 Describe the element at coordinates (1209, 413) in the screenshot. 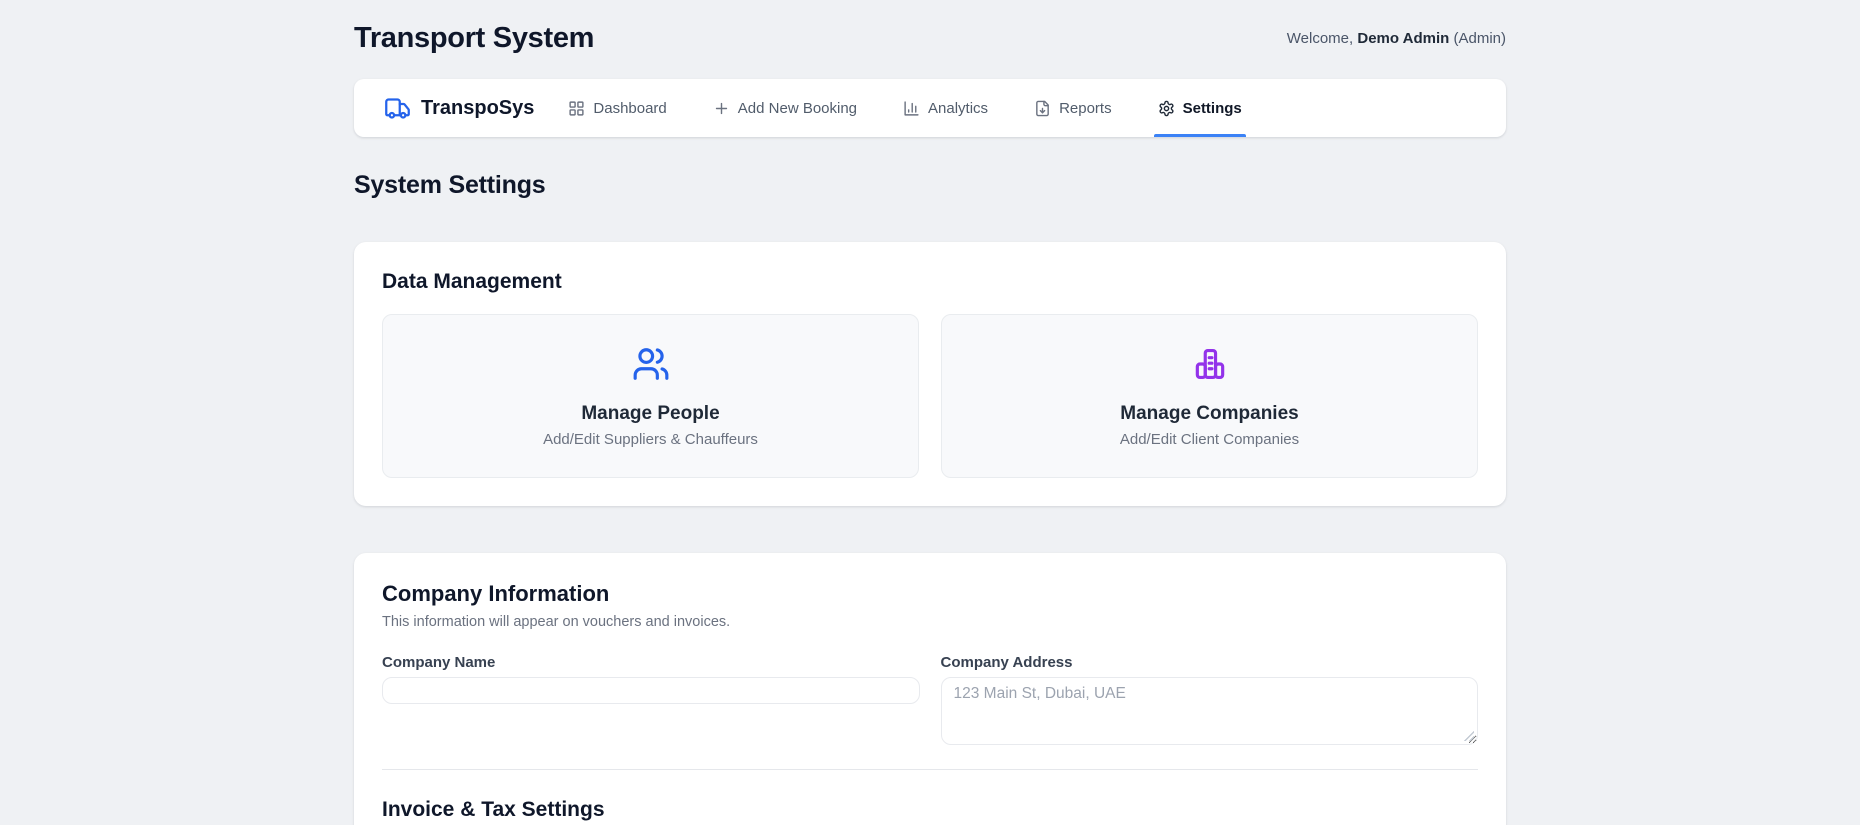

I see `tile-title: Manage Companies` at that location.